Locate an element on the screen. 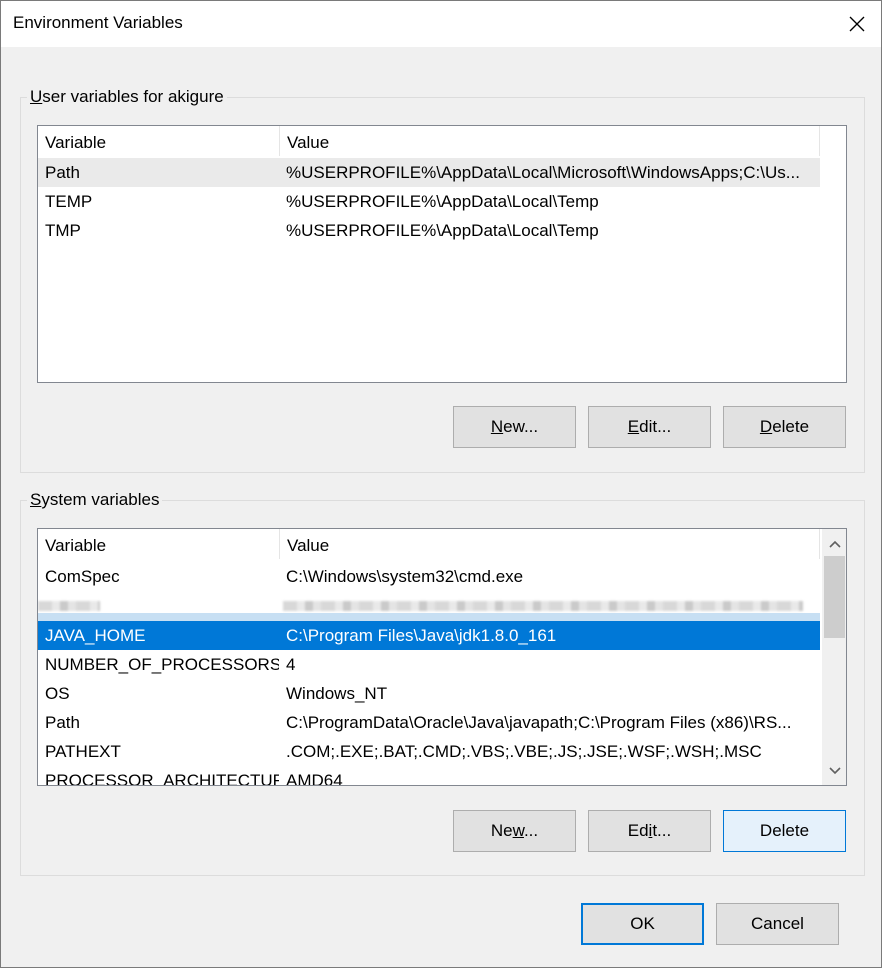 The image size is (882, 968). value-cell: C:\Program Files\Java\jdk1.8.0_161 is located at coordinates (421, 635).